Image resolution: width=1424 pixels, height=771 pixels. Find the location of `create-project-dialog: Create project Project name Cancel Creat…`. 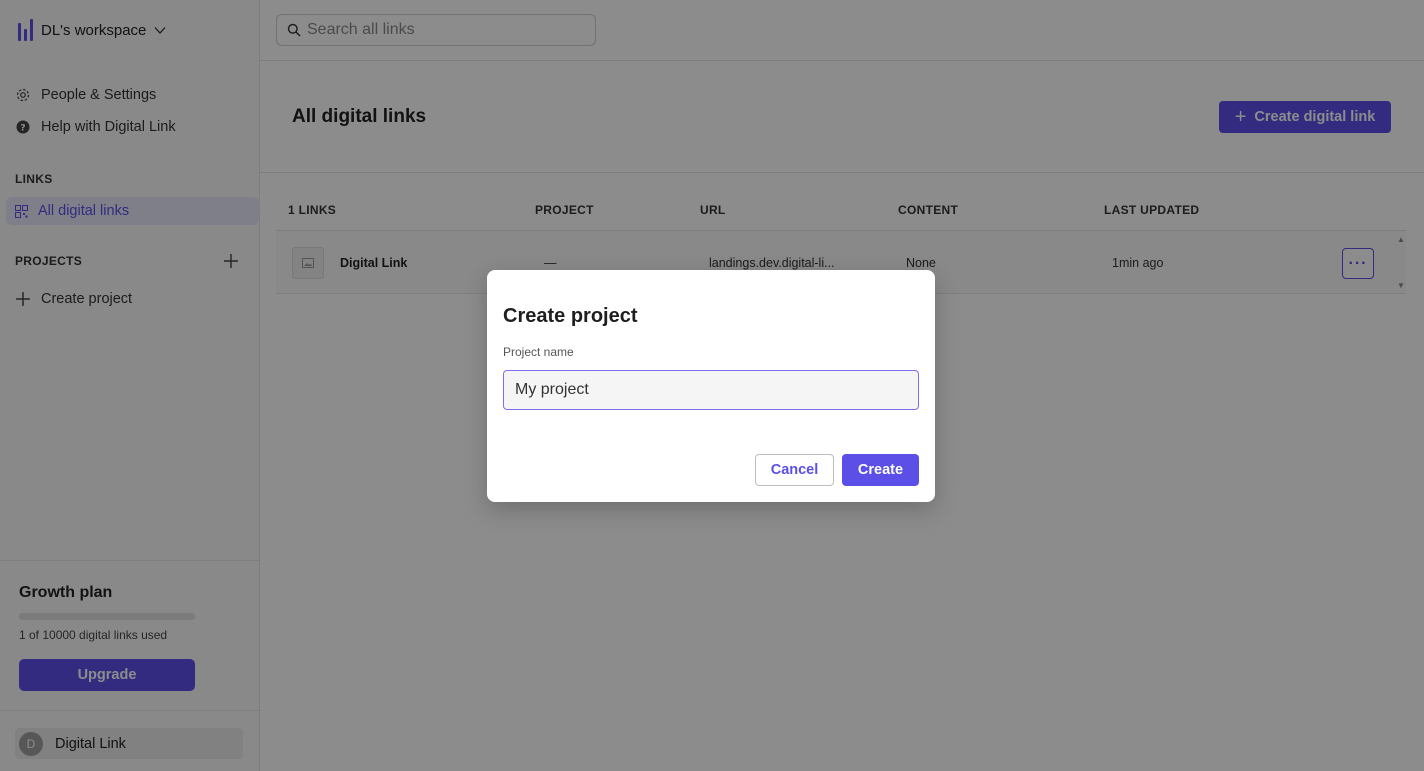

create-project-dialog: Create project Project name Cancel Creat… is located at coordinates (711, 386).